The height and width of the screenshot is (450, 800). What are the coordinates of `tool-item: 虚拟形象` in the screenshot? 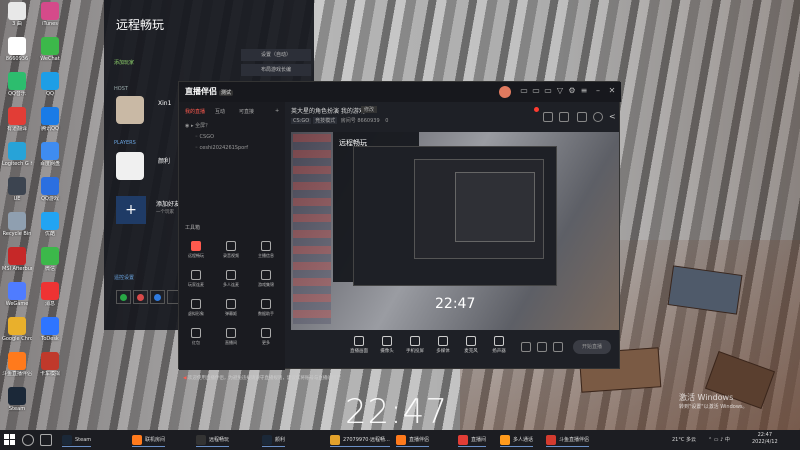 It's located at (196, 311).